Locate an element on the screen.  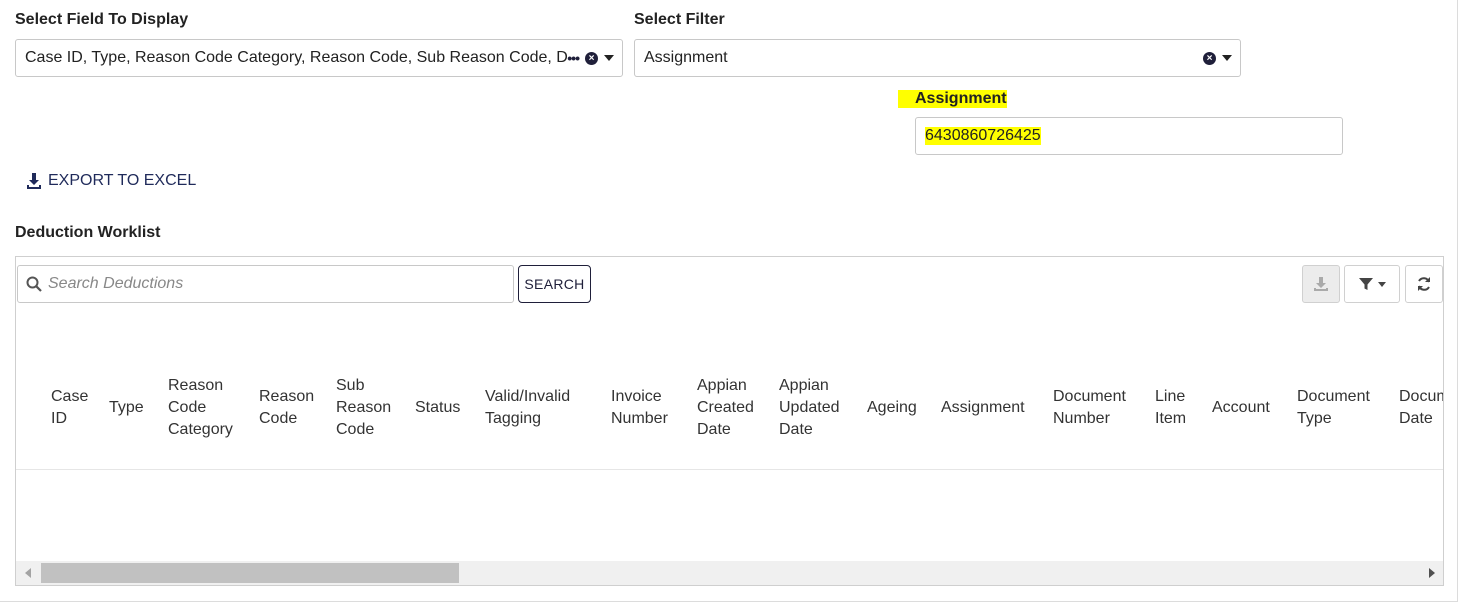
column-header: Reason Code is located at coordinates (286, 408).